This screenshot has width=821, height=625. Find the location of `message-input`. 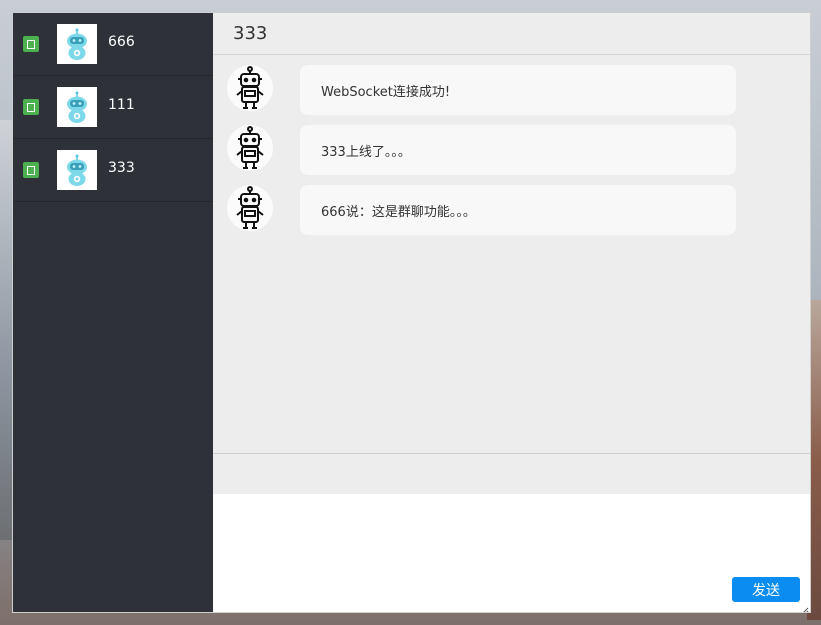

message-input is located at coordinates (511, 553).